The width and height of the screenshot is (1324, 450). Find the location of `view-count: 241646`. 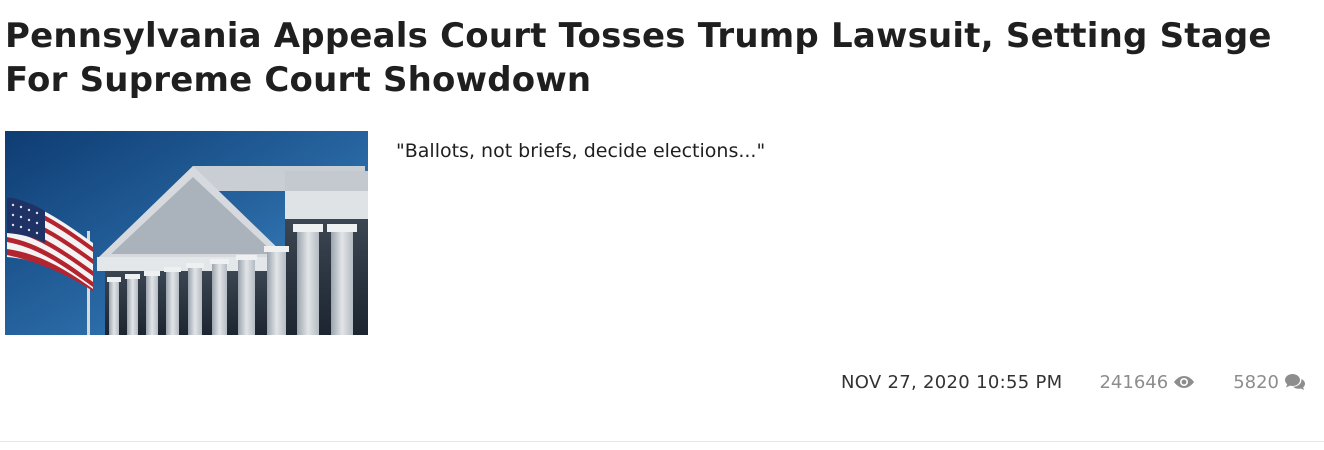

view-count: 241646 is located at coordinates (1147, 382).